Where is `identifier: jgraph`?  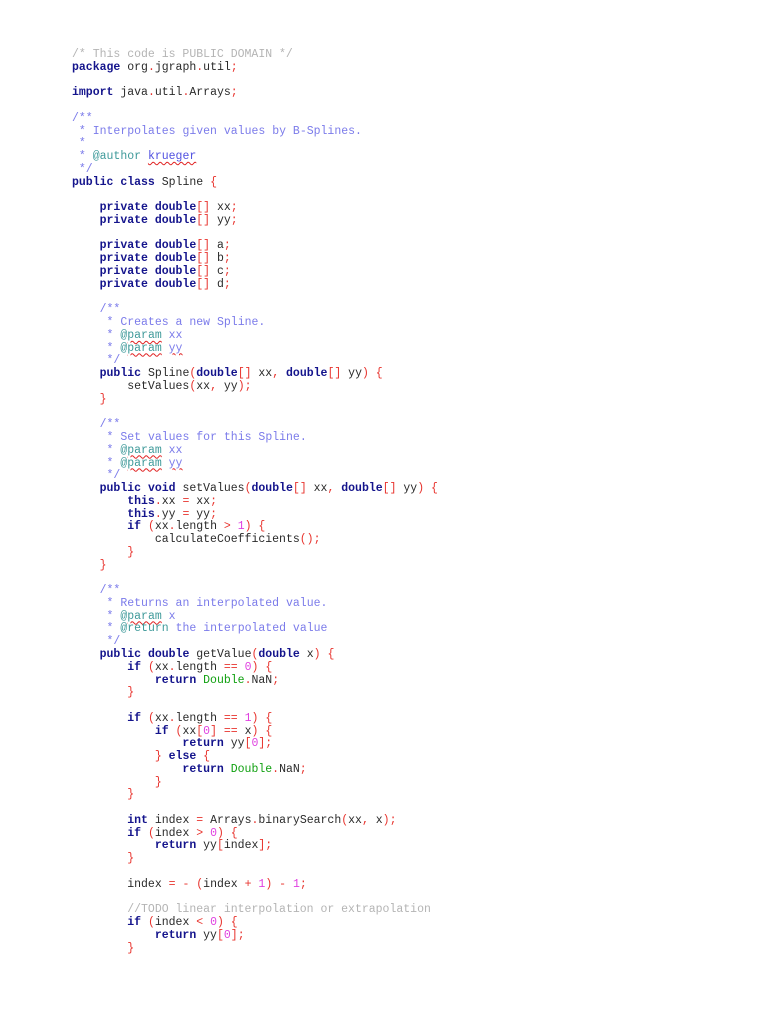
identifier: jgraph is located at coordinates (175, 67).